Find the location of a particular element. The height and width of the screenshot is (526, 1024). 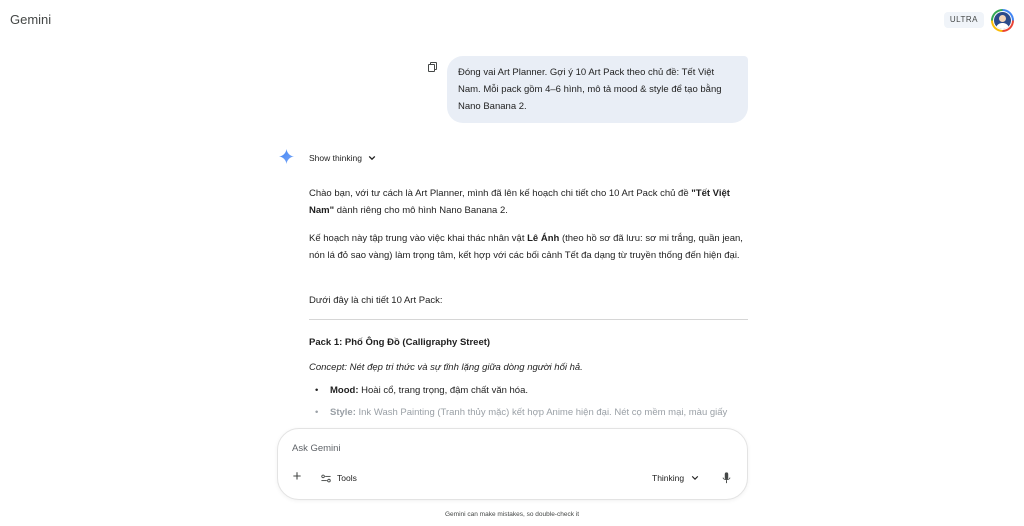

tools-icon is located at coordinates (326, 478).